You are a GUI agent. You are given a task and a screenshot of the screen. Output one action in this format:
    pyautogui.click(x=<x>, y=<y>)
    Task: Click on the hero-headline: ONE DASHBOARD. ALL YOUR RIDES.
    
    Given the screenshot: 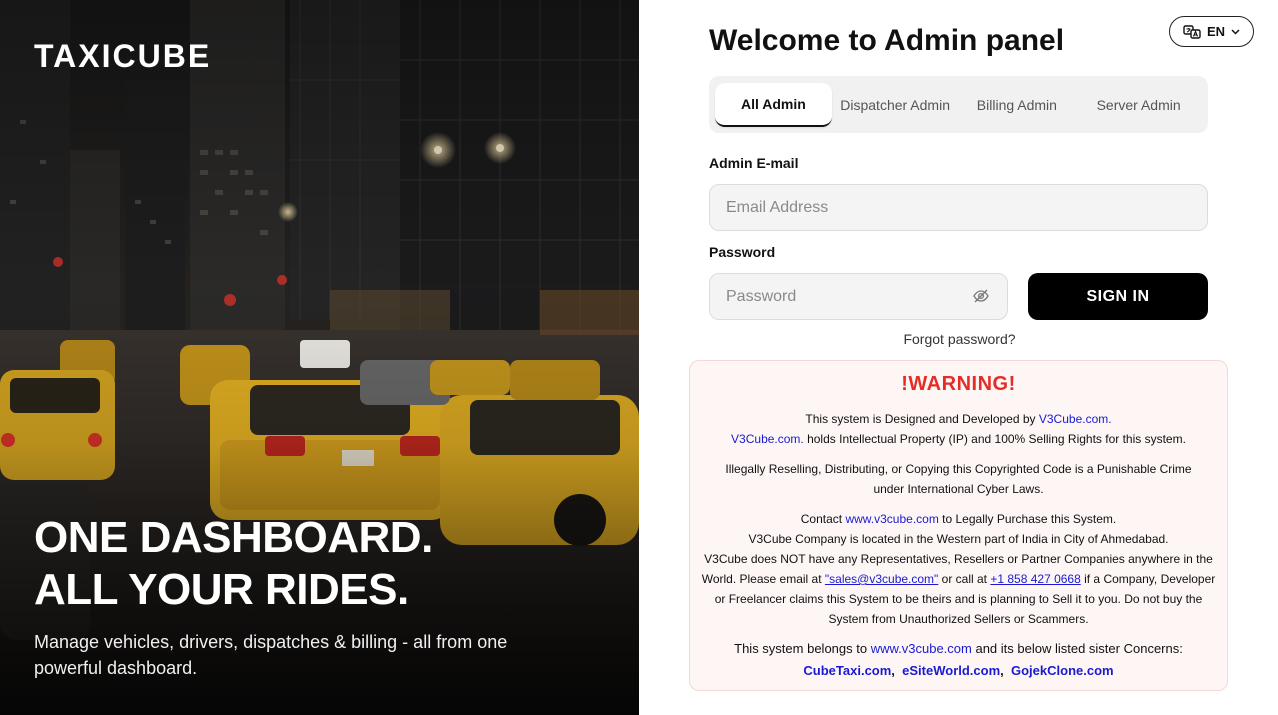 What is the action you would take?
    pyautogui.click(x=233, y=564)
    